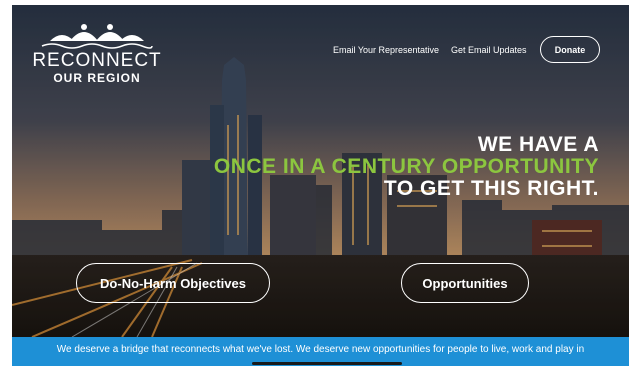  I want to click on hero-headline-line1: WE HAVE A, so click(538, 144).